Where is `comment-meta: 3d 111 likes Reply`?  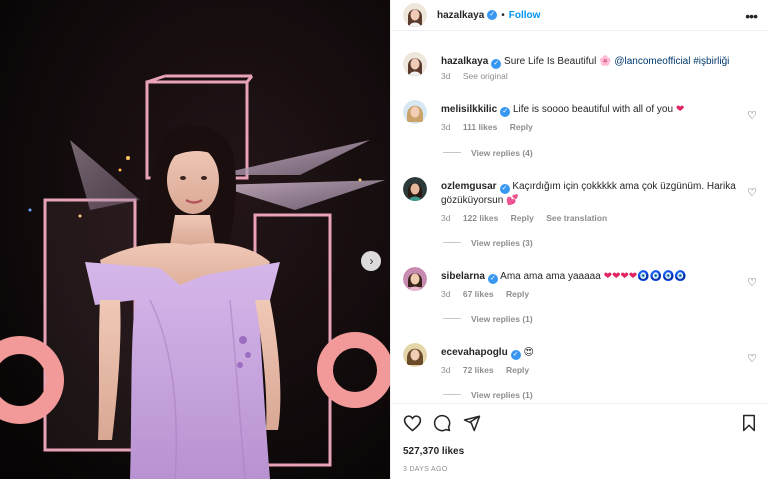
comment-meta: 3d 111 likes Reply is located at coordinates (492, 127).